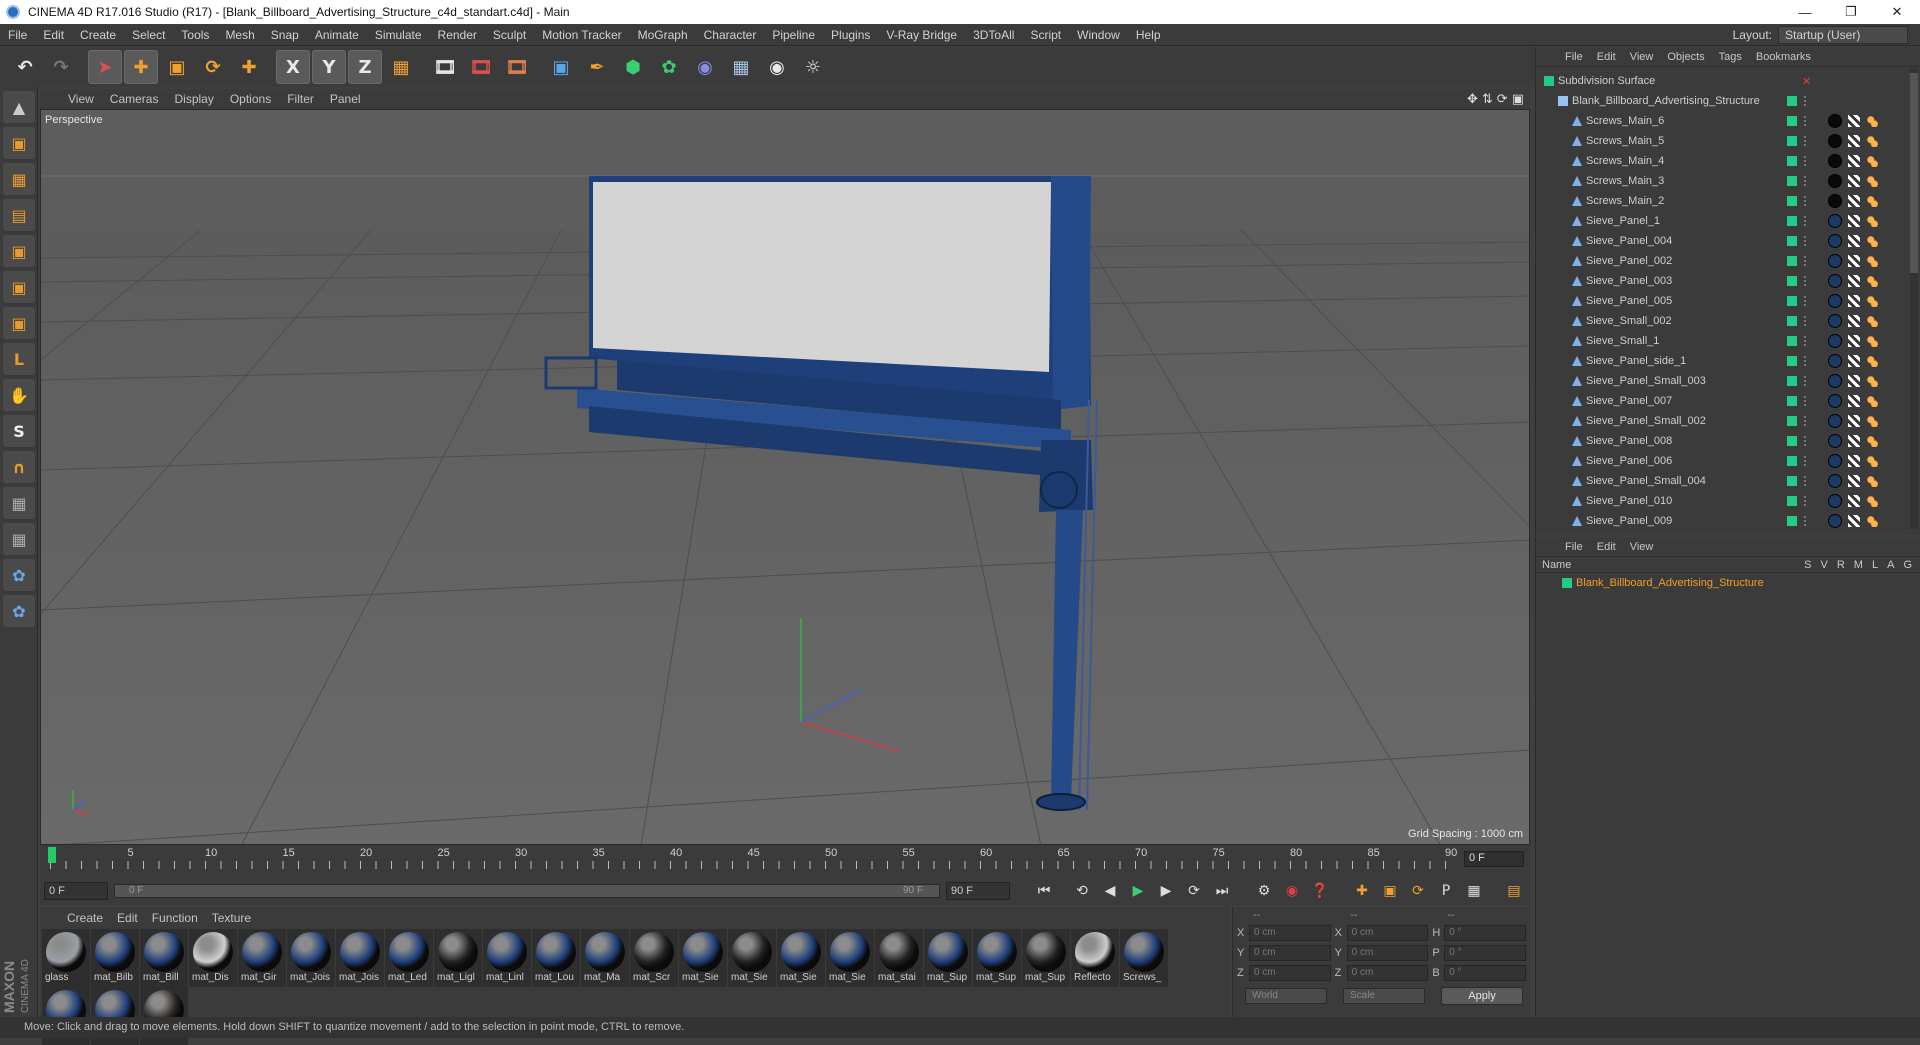 The image size is (1920, 1045). I want to click on current-frame-field: 0 F, so click(1494, 859).